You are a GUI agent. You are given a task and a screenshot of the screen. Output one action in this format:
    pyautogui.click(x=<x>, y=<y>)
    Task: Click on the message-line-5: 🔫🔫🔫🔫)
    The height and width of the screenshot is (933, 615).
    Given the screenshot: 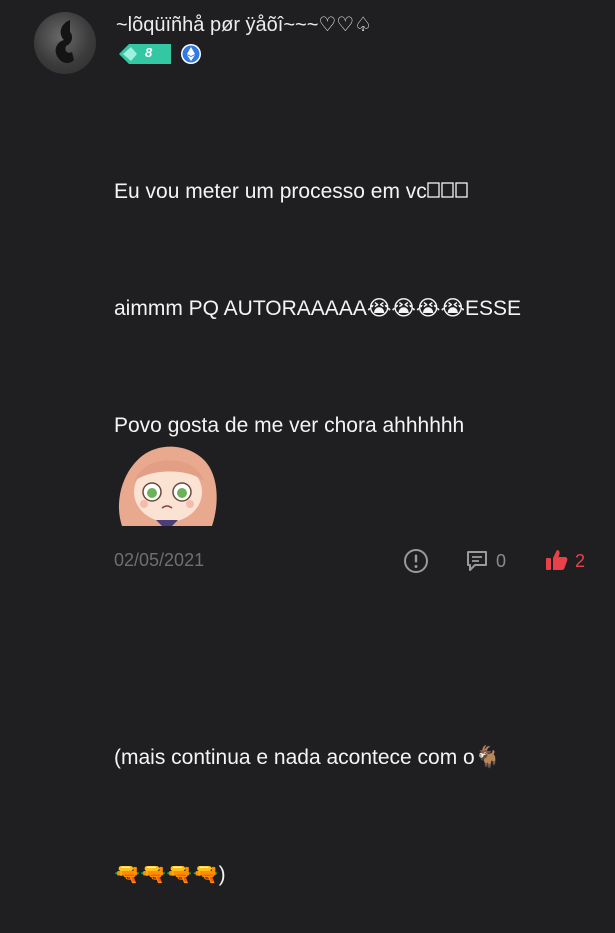 What is the action you would take?
    pyautogui.click(x=170, y=874)
    